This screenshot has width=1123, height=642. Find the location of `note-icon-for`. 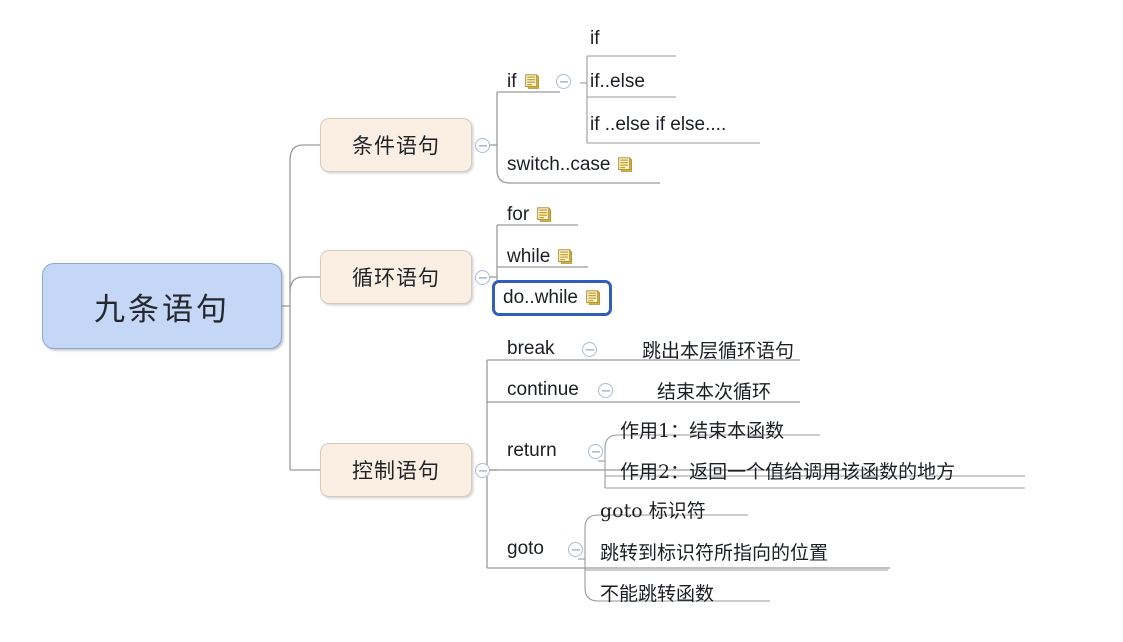

note-icon-for is located at coordinates (544, 215).